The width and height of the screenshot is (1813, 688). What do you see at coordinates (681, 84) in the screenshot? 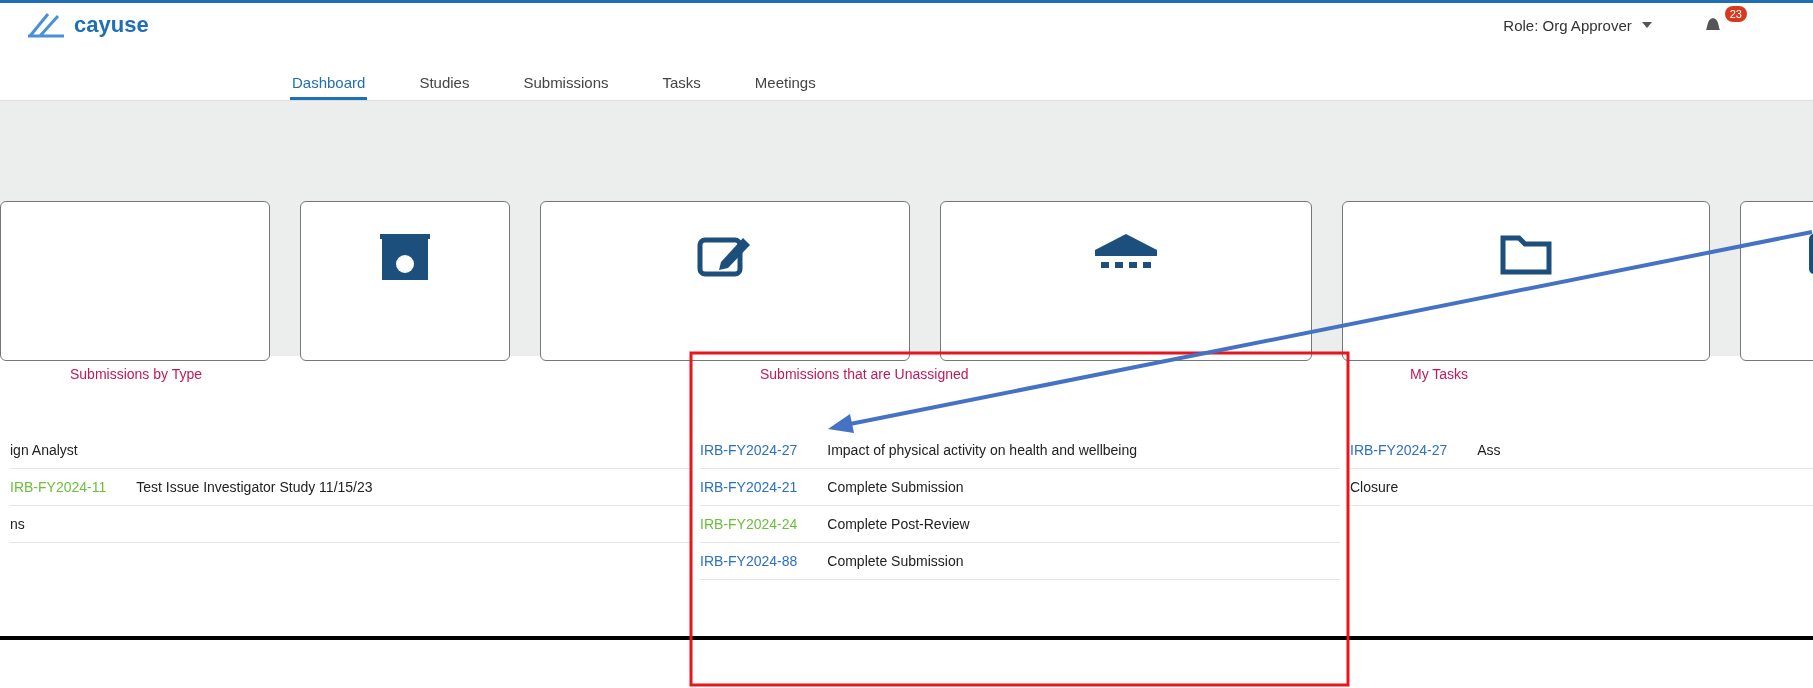
I see `nav-tab: Tasks` at bounding box center [681, 84].